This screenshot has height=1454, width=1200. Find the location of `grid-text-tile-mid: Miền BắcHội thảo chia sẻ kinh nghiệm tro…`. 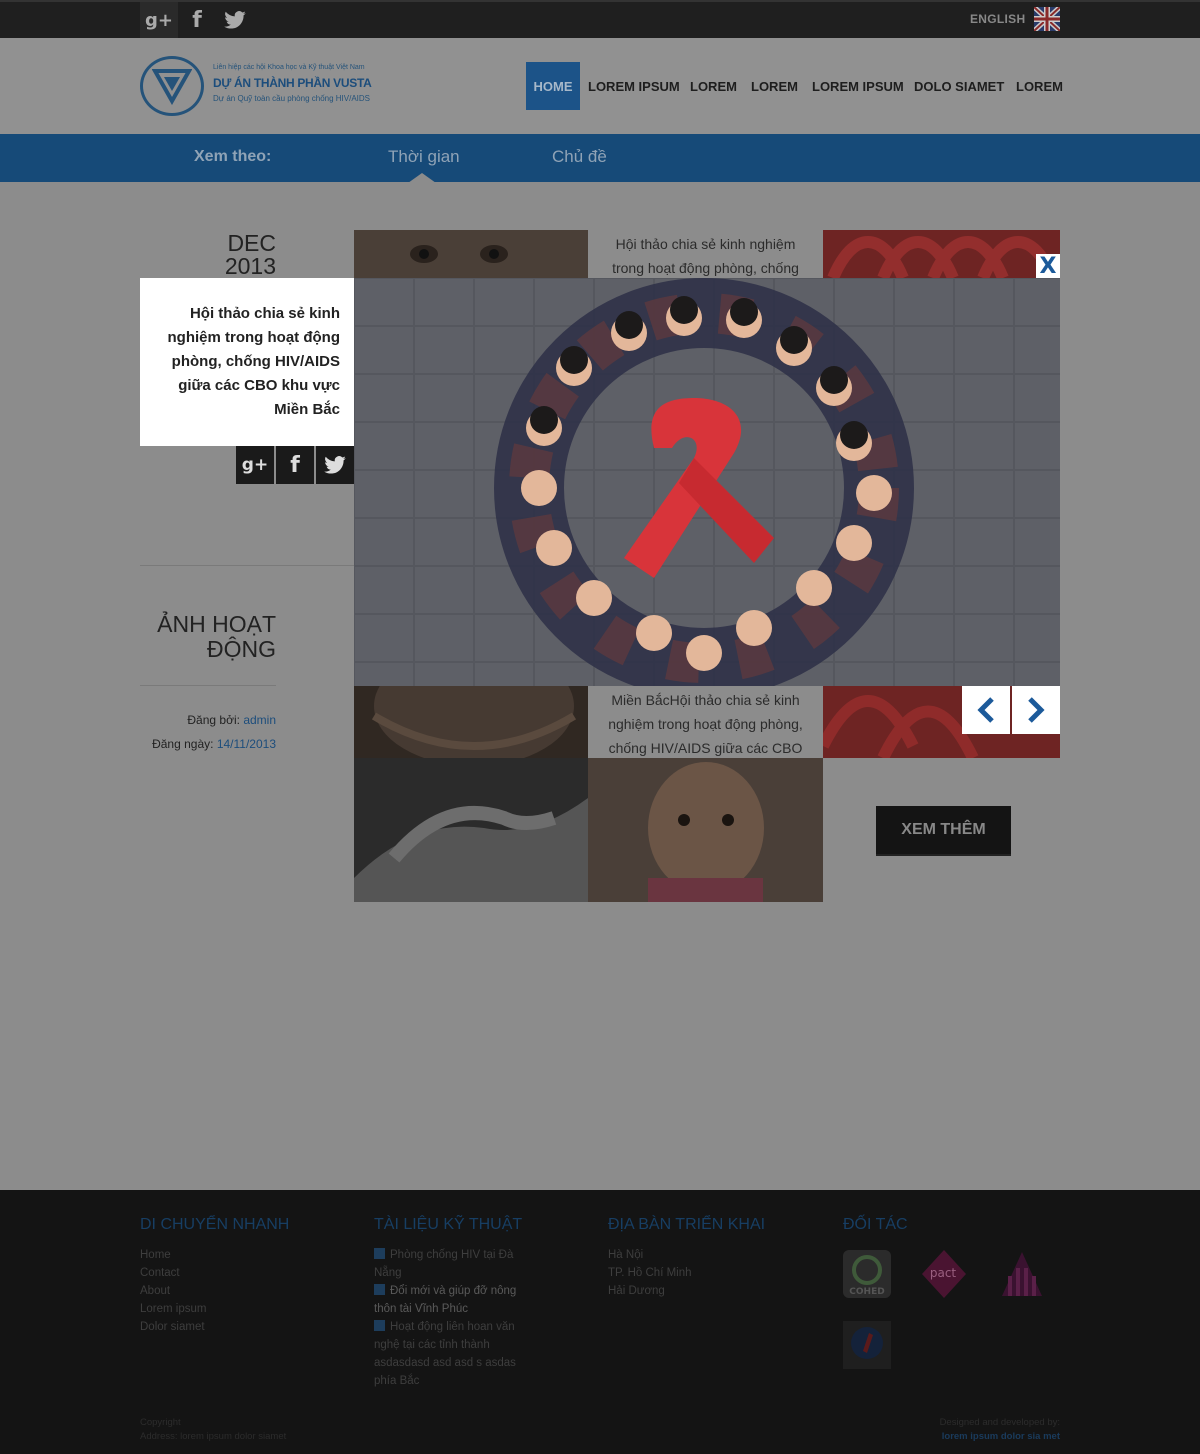

grid-text-tile-mid: Miền BắcHội thảo chia sẻ kinh nghiệm tro… is located at coordinates (705, 722).